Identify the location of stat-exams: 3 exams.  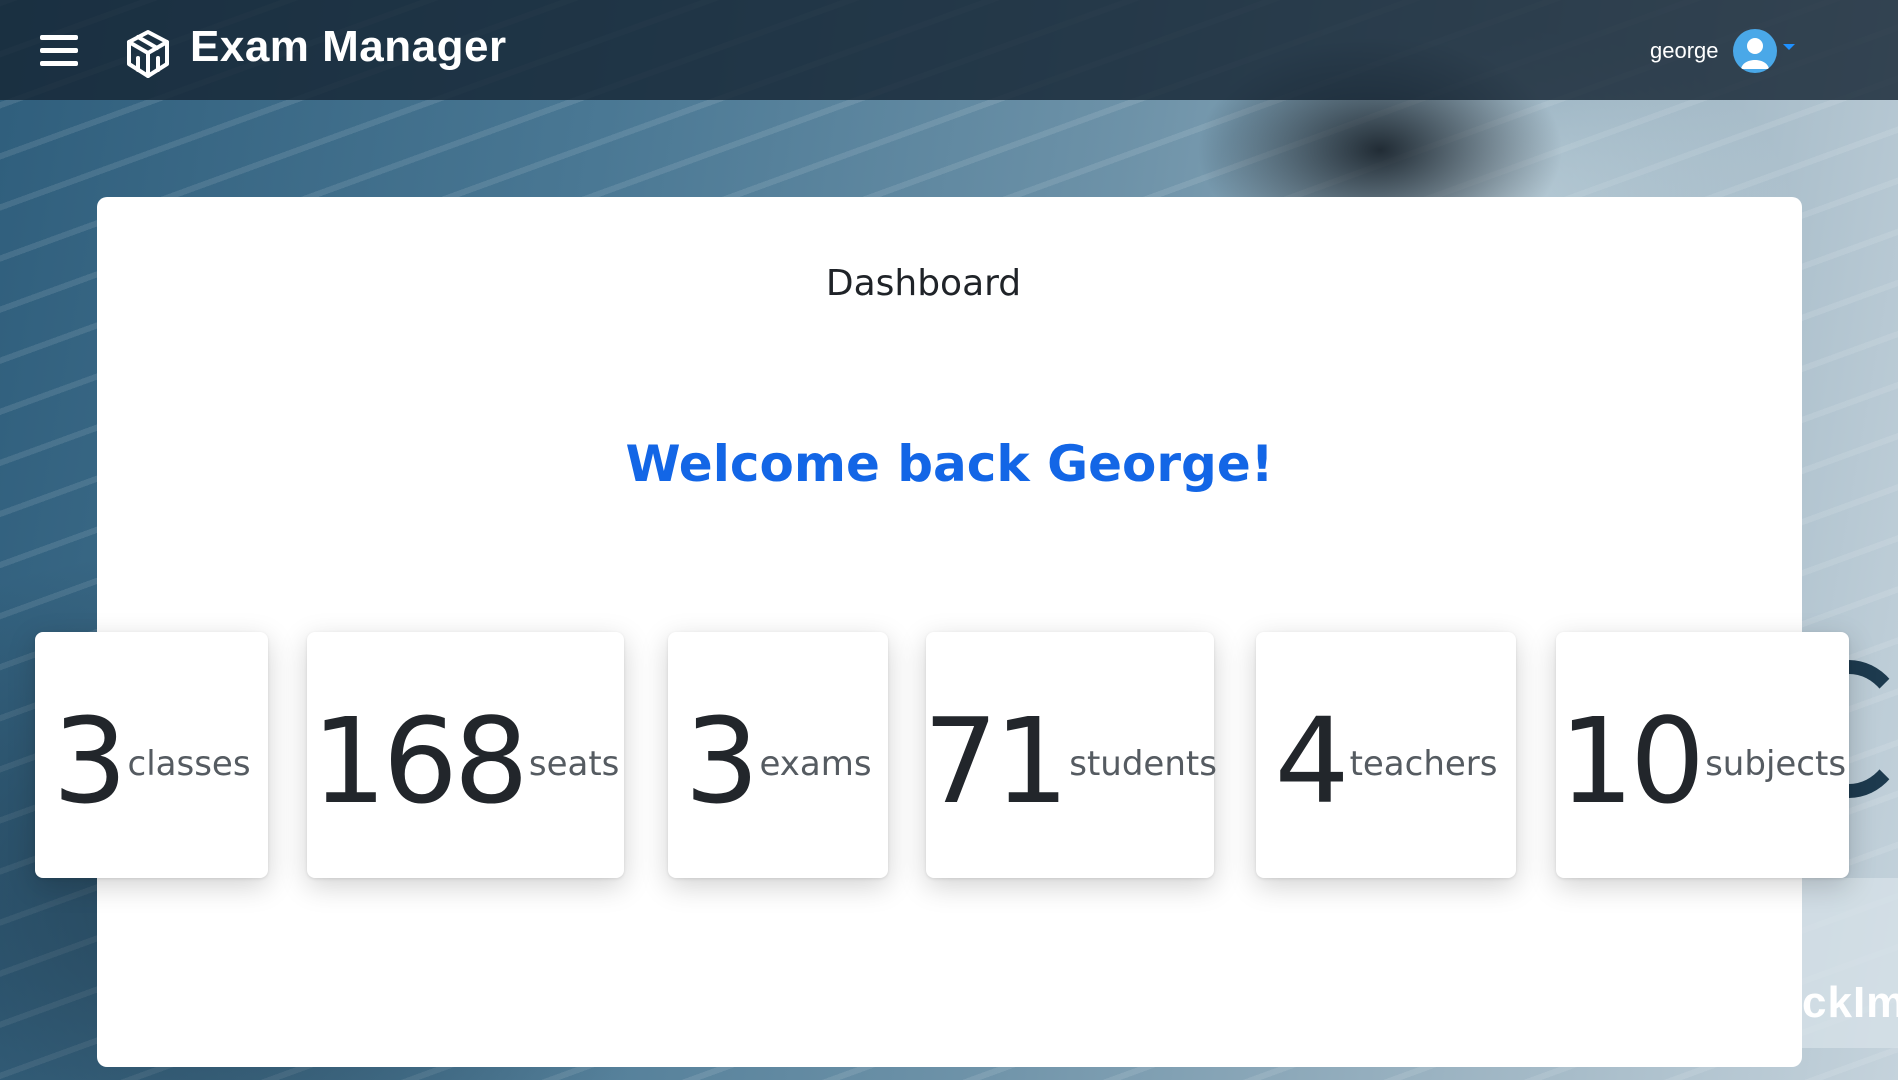
(778, 755).